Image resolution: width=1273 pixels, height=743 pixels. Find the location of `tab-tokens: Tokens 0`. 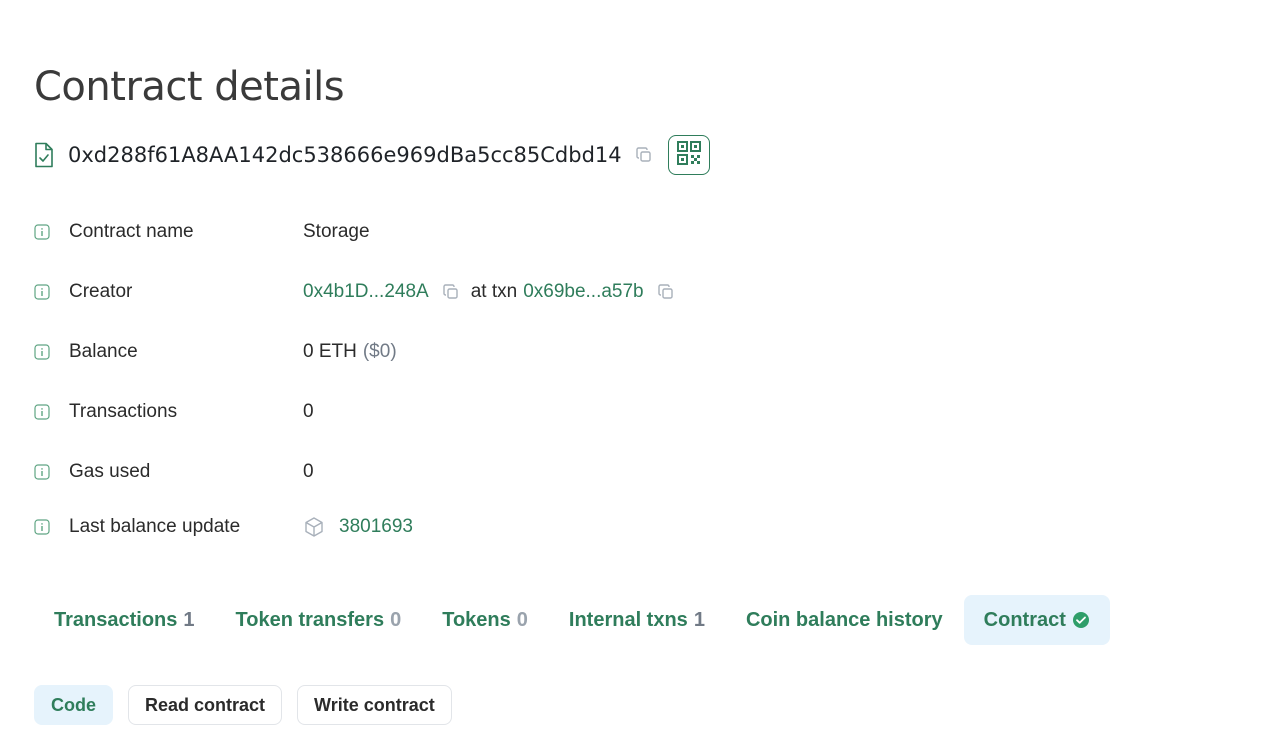

tab-tokens: Tokens 0 is located at coordinates (485, 620).